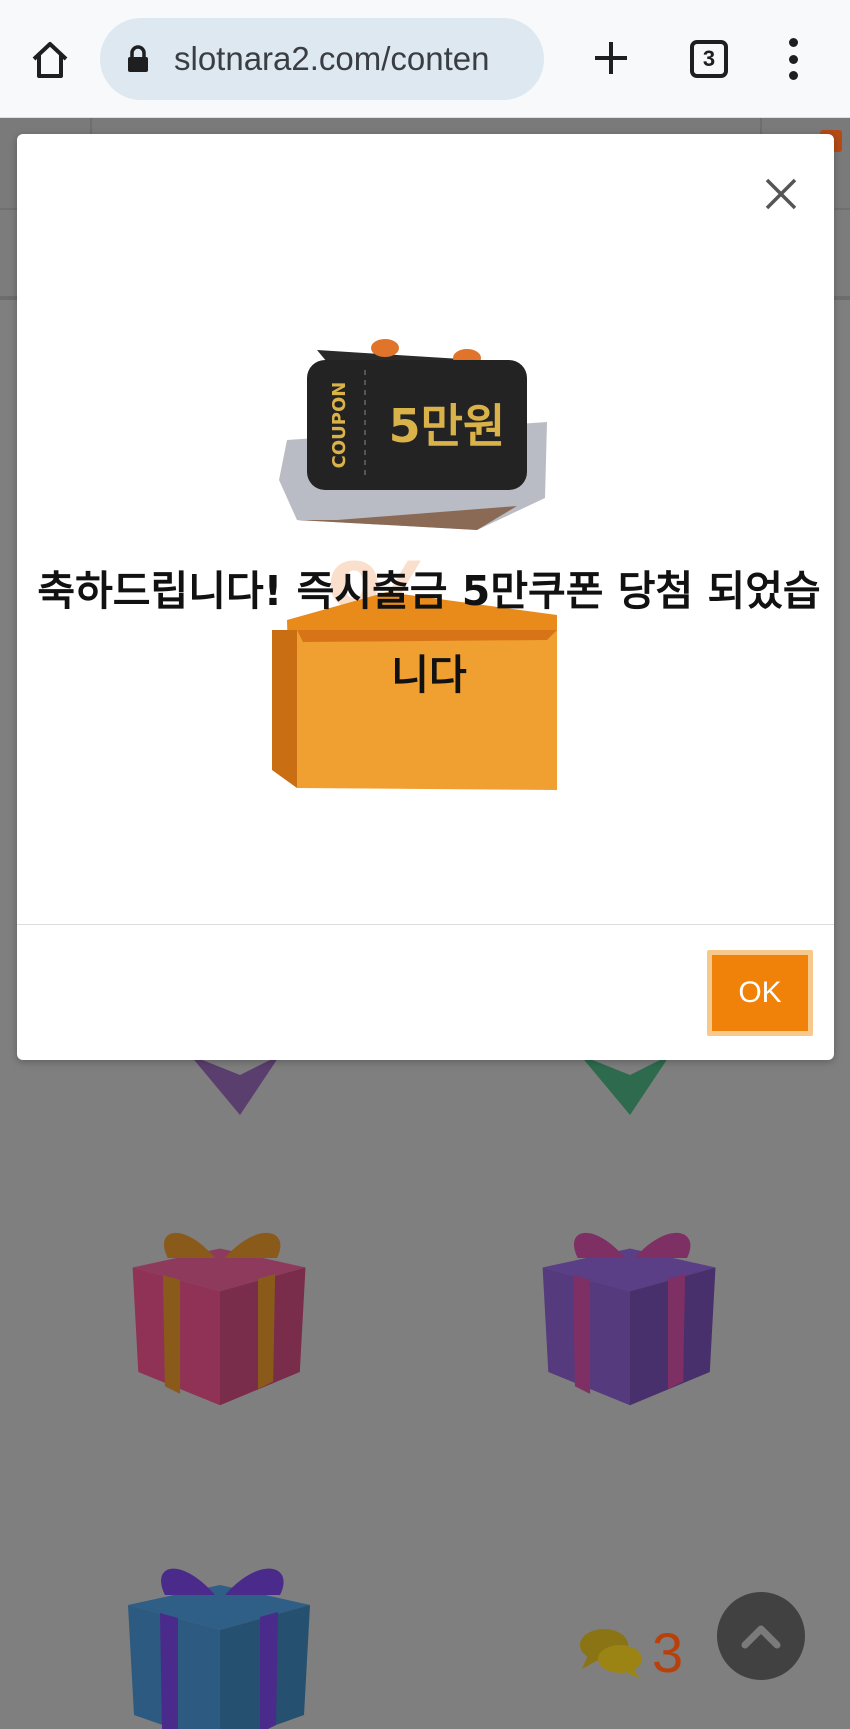  Describe the element at coordinates (429, 633) in the screenshot. I see `prize-message: 축하드립니다! 즉시출금 5만쿠폰 당첨 되었습니다` at that location.